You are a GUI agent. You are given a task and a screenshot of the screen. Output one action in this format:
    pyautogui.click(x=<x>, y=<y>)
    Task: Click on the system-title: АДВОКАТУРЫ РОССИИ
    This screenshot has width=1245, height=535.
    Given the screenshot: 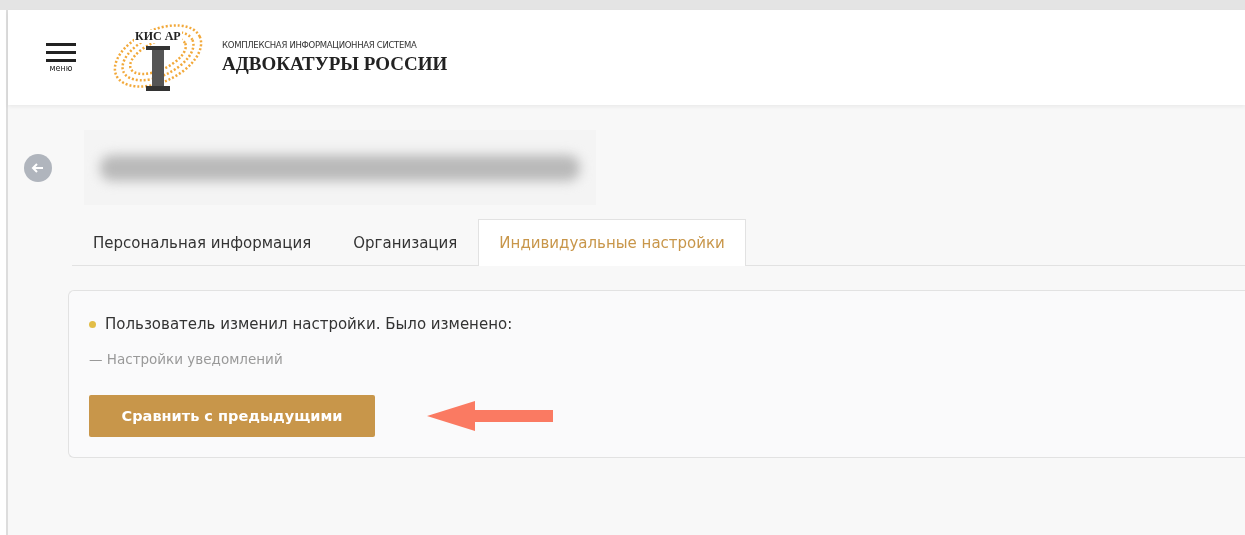 What is the action you would take?
    pyautogui.click(x=335, y=64)
    